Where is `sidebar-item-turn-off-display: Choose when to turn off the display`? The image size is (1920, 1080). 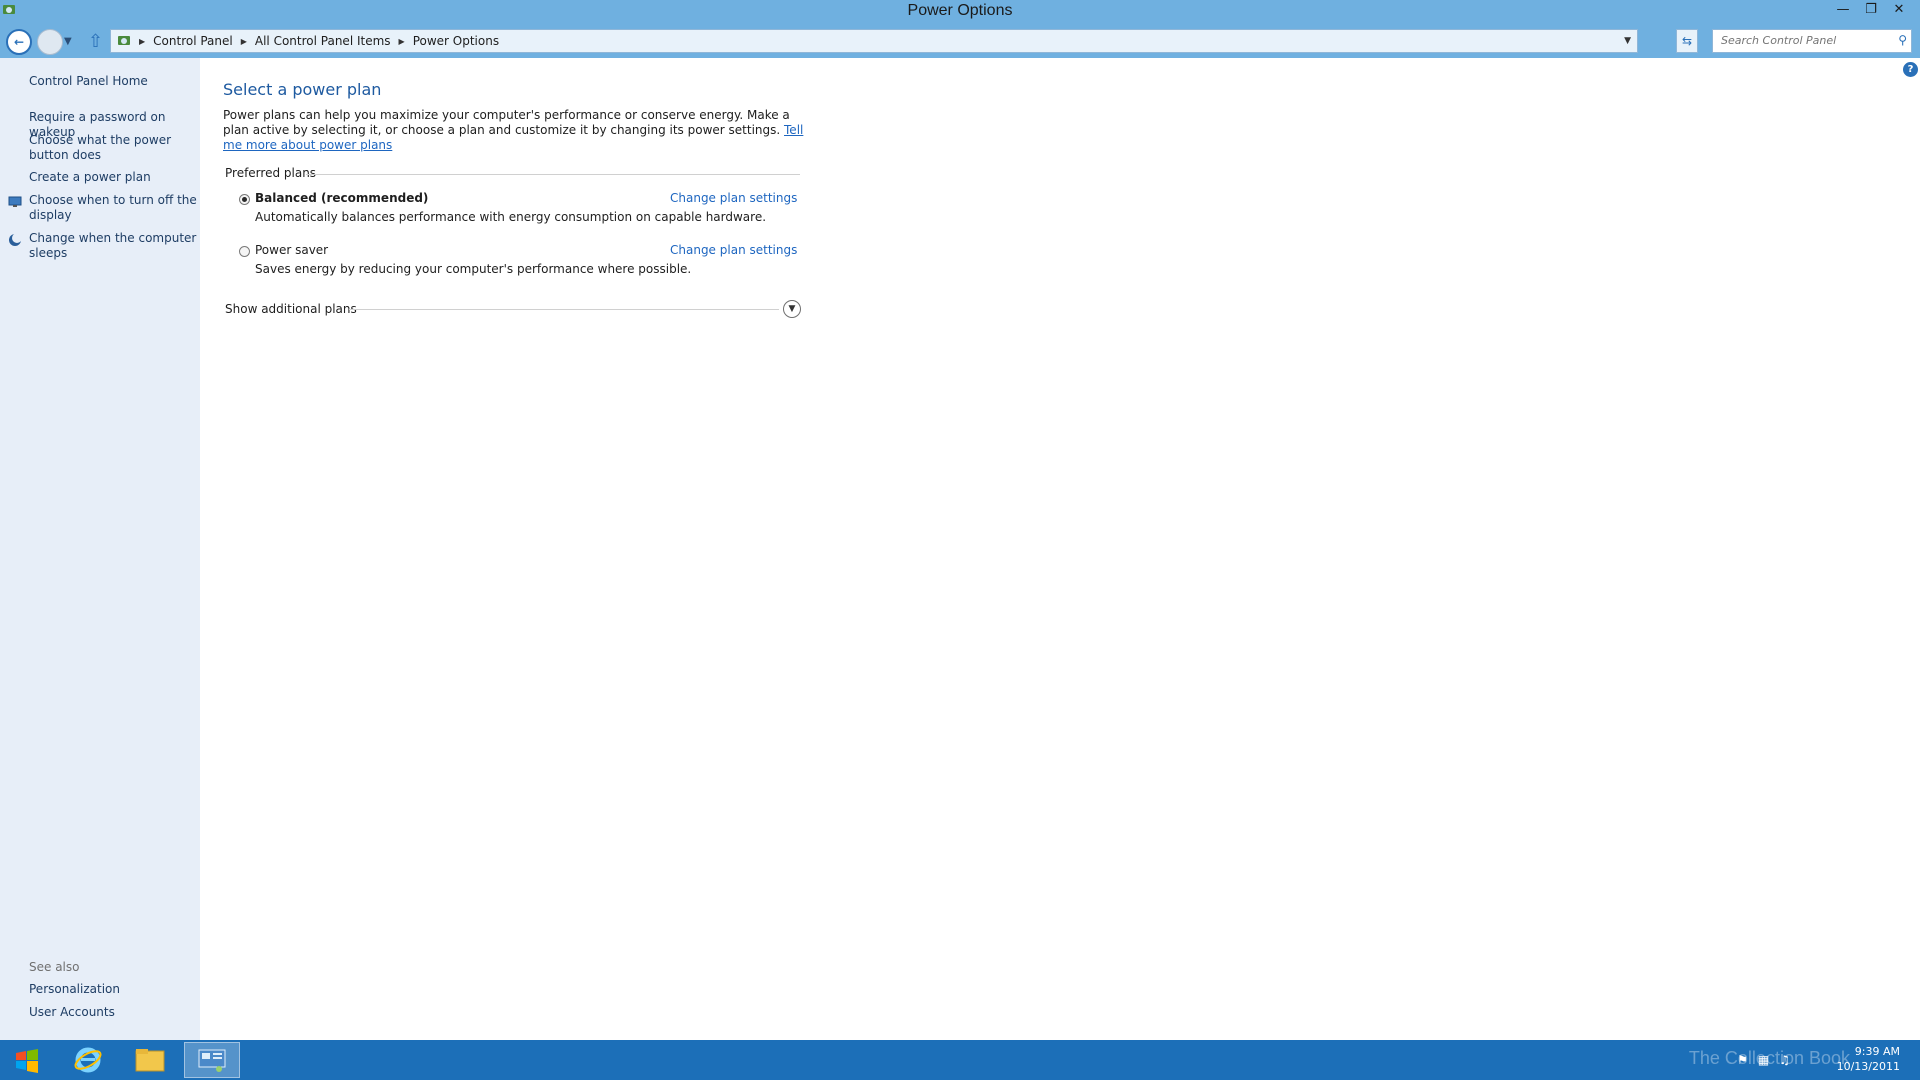
sidebar-item-turn-off-display: Choose when to turn off the display is located at coordinates (114, 208).